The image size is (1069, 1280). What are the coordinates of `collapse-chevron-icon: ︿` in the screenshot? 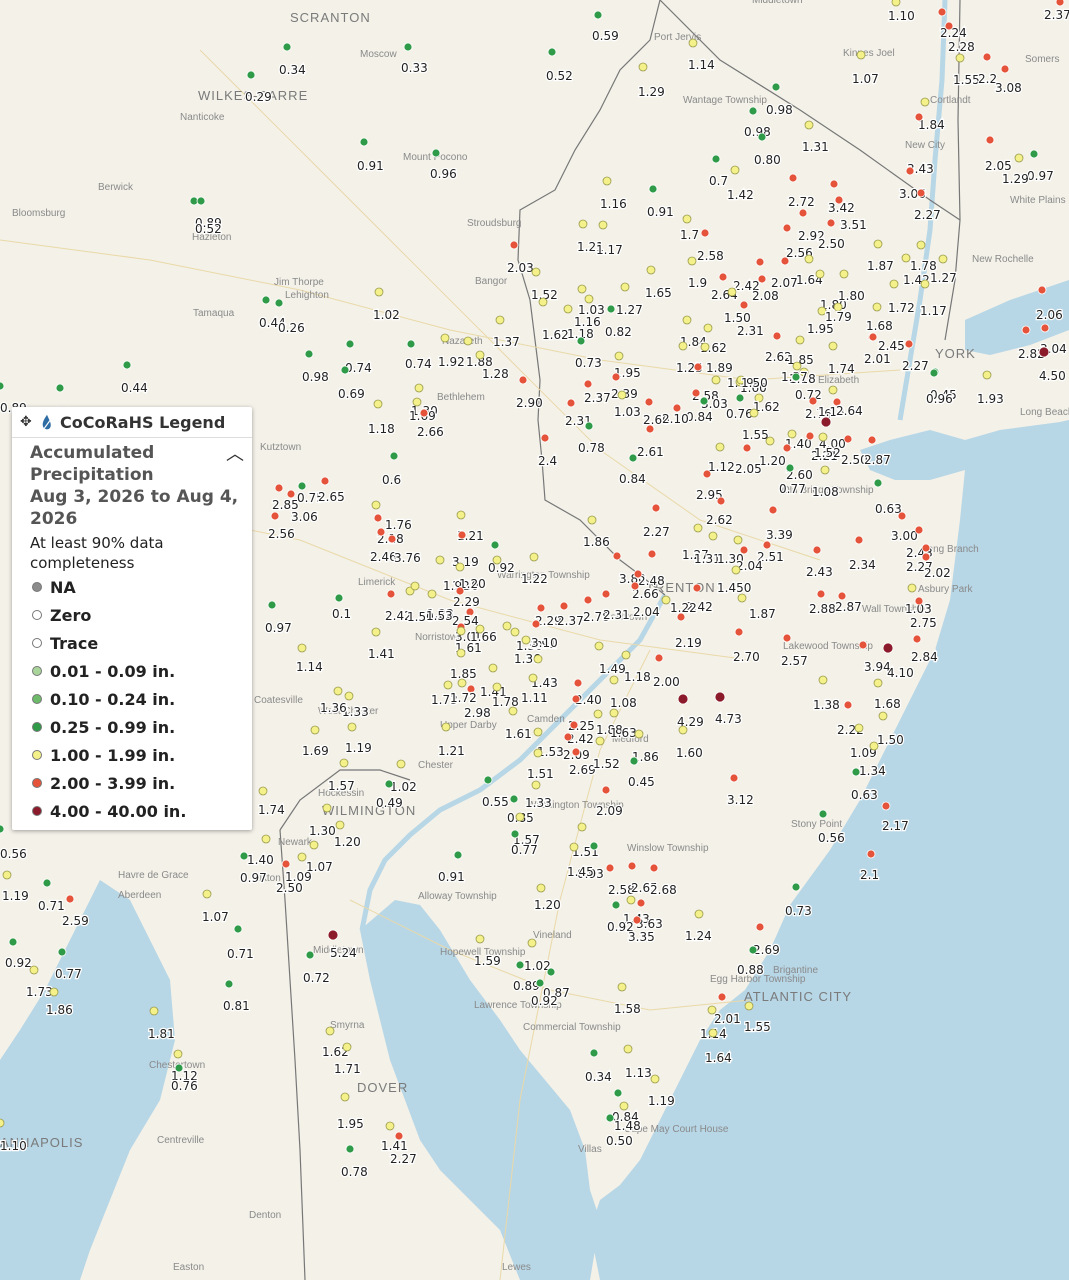 It's located at (235, 453).